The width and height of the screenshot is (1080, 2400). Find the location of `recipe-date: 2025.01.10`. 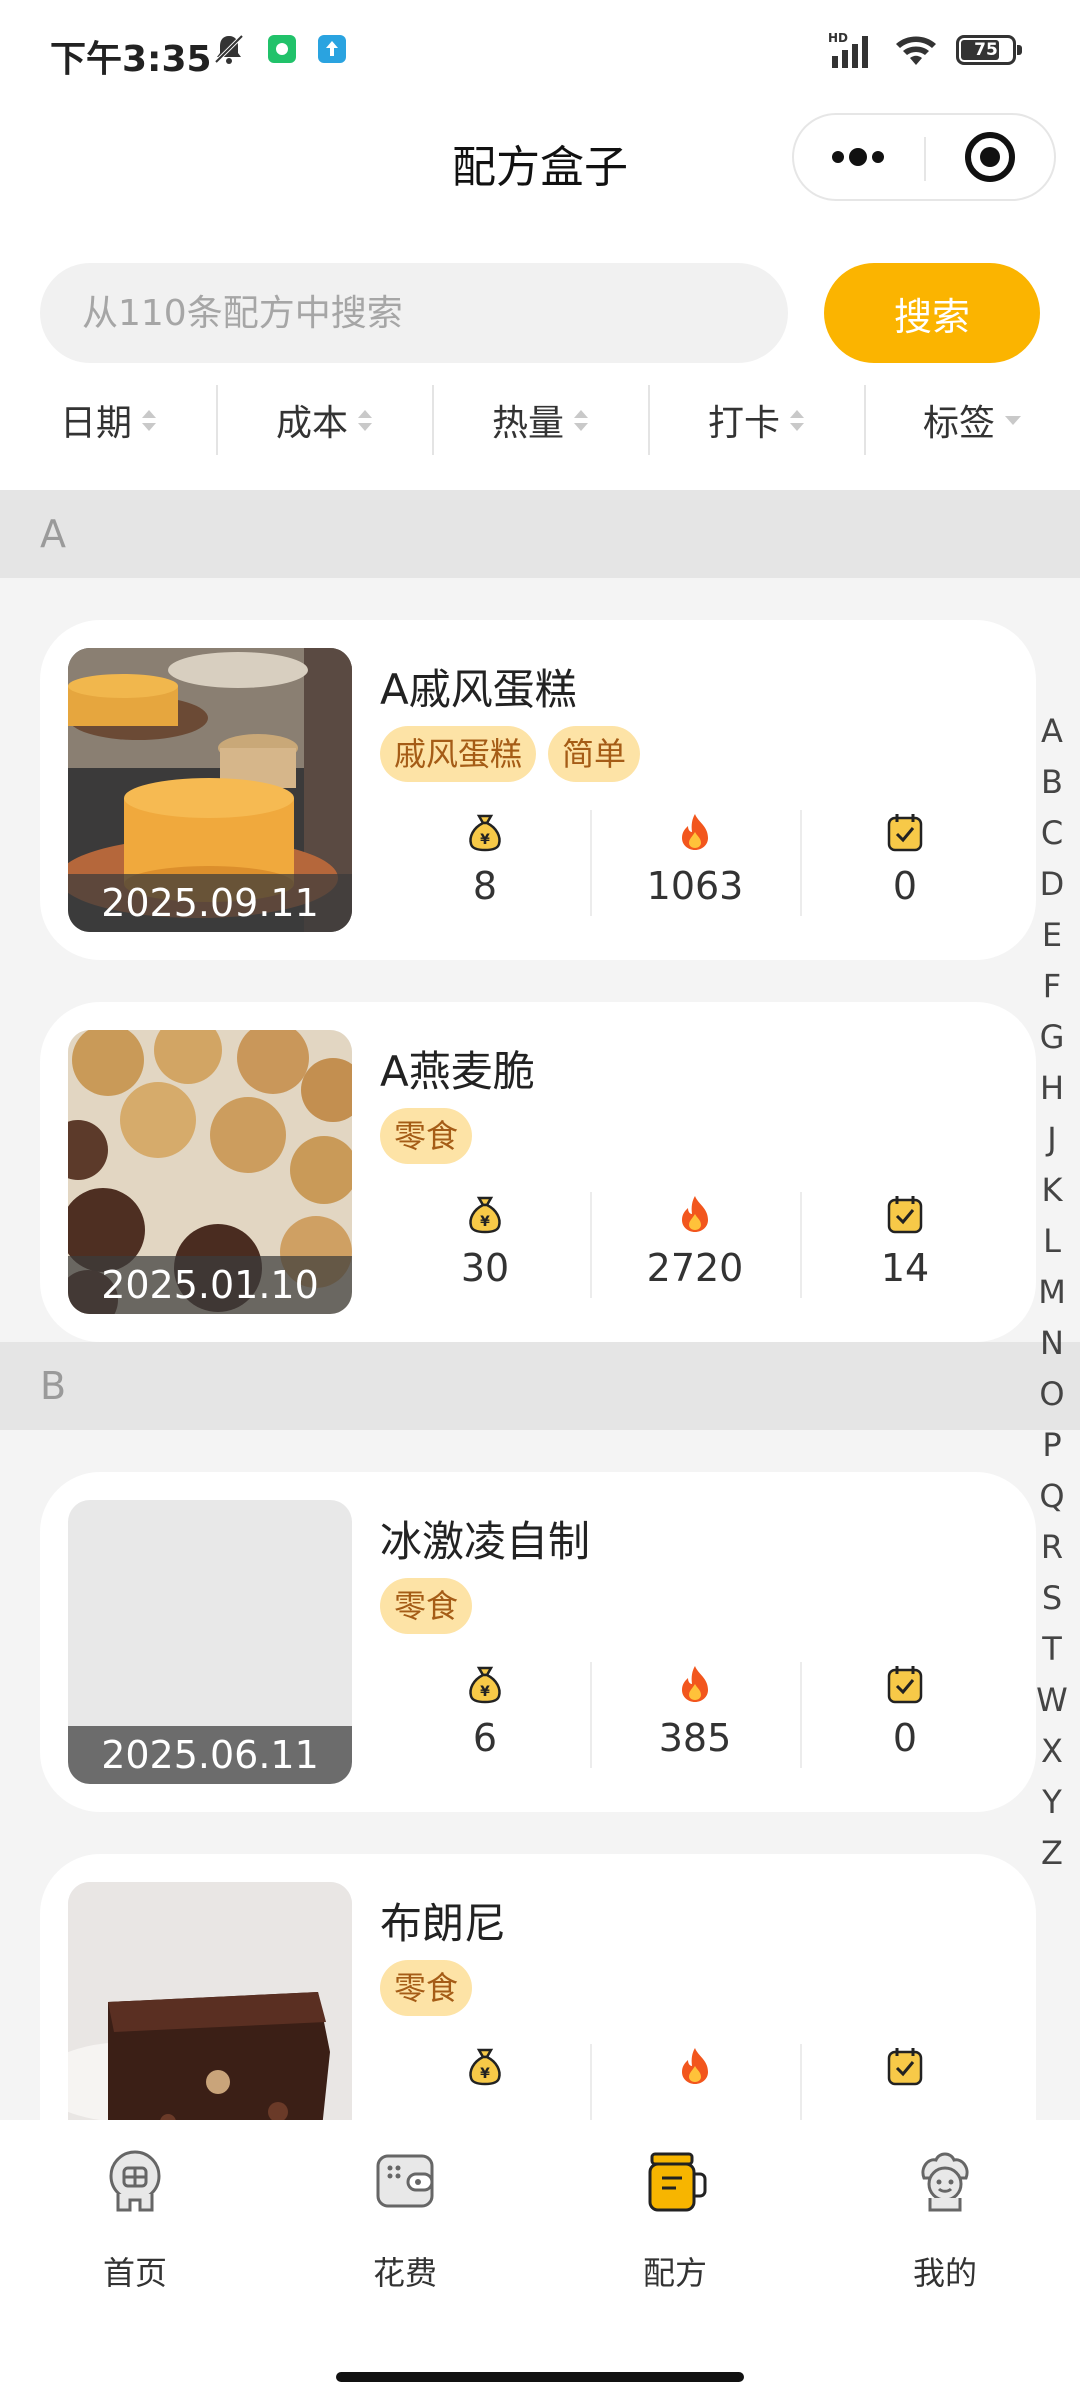

recipe-date: 2025.01.10 is located at coordinates (210, 1285).